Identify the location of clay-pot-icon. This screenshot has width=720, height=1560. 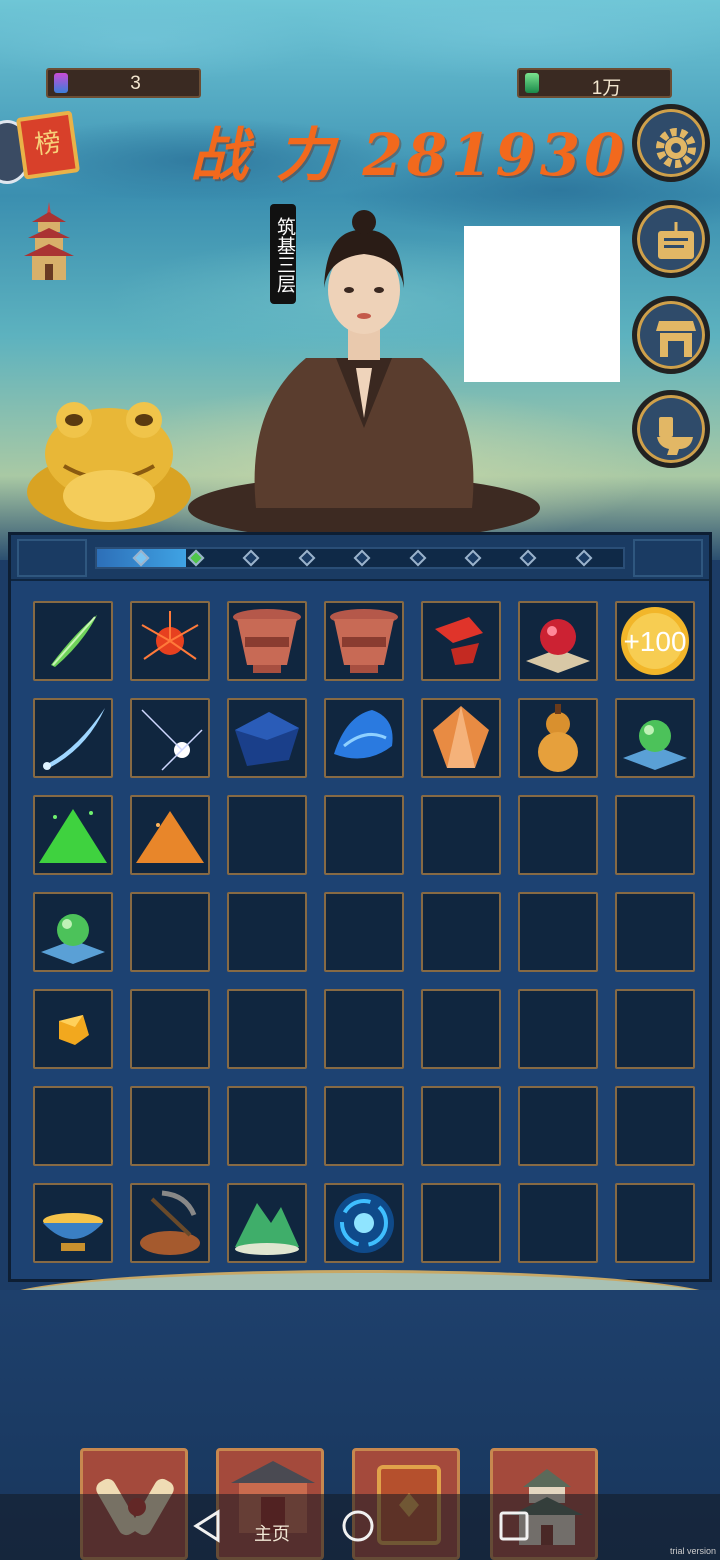
(267, 641).